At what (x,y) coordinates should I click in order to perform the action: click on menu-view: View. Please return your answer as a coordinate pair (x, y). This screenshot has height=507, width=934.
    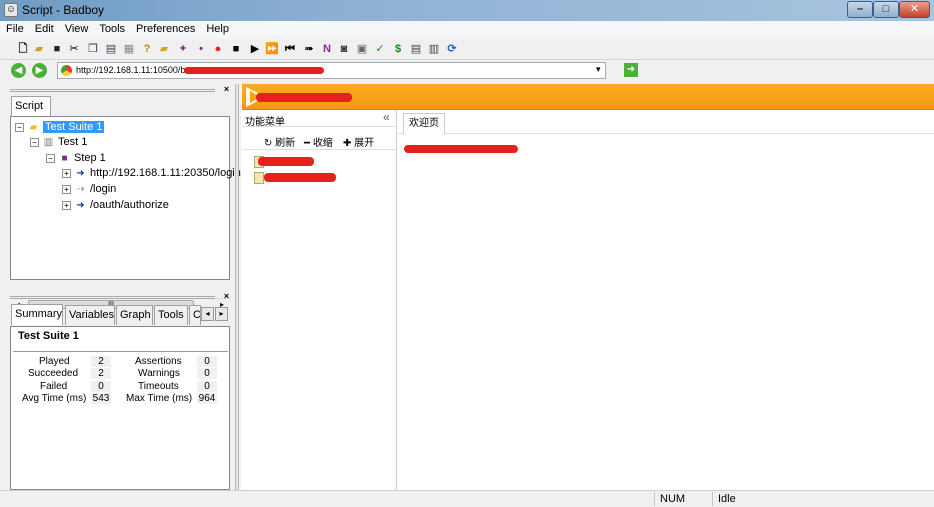
    Looking at the image, I should click on (76, 28).